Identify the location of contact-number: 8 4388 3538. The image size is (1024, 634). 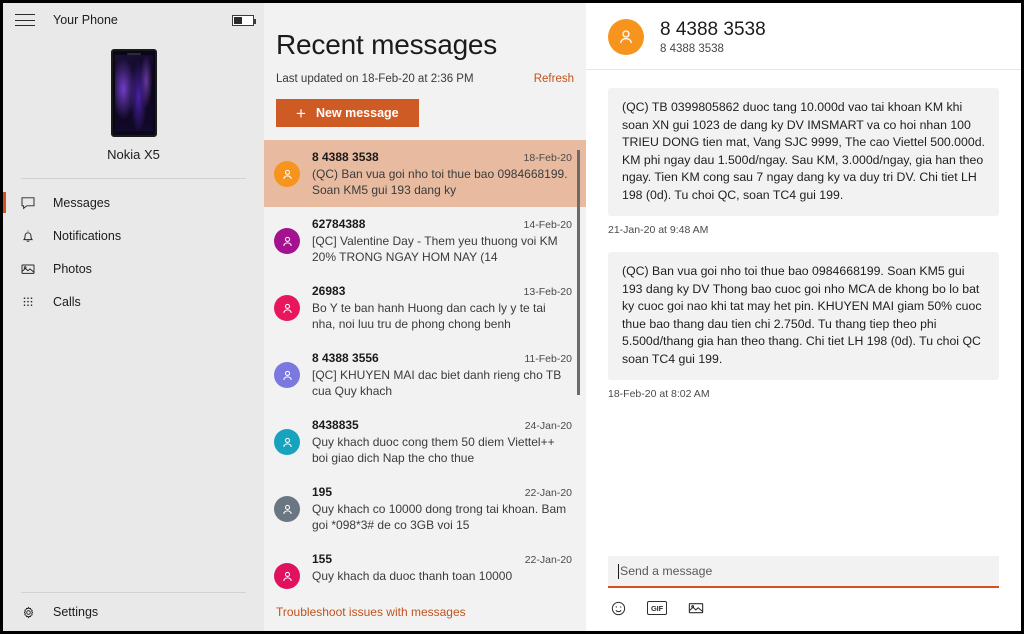
(692, 49).